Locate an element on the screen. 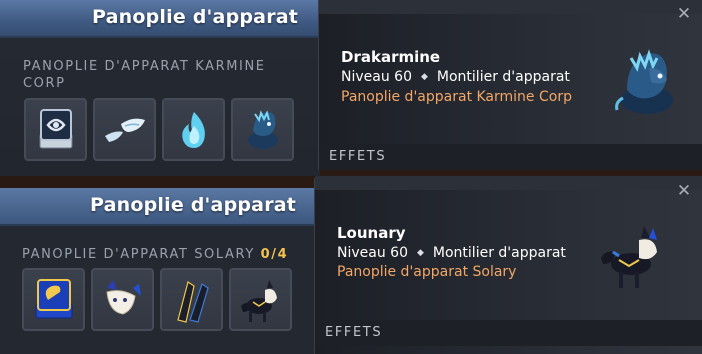  set-label: PANOPLIE D'APPARAT KARMINE CORP is located at coordinates (144, 75).